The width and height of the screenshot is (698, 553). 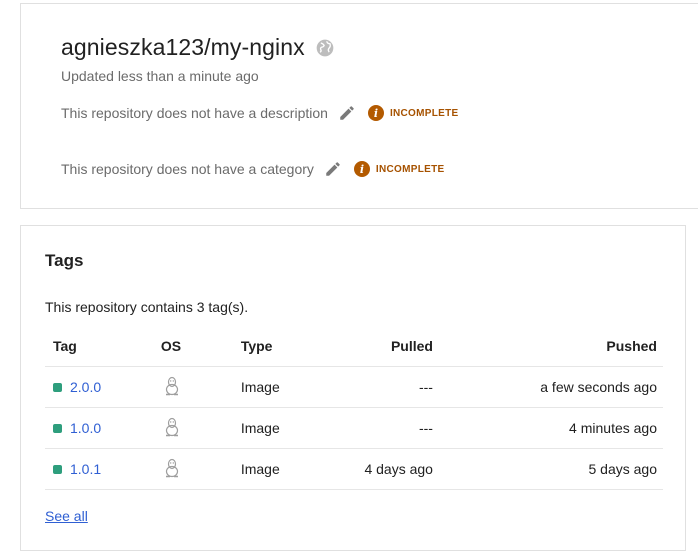 I want to click on table-header-row: Tag OS Type Pulled Pushed, so click(x=354, y=346).